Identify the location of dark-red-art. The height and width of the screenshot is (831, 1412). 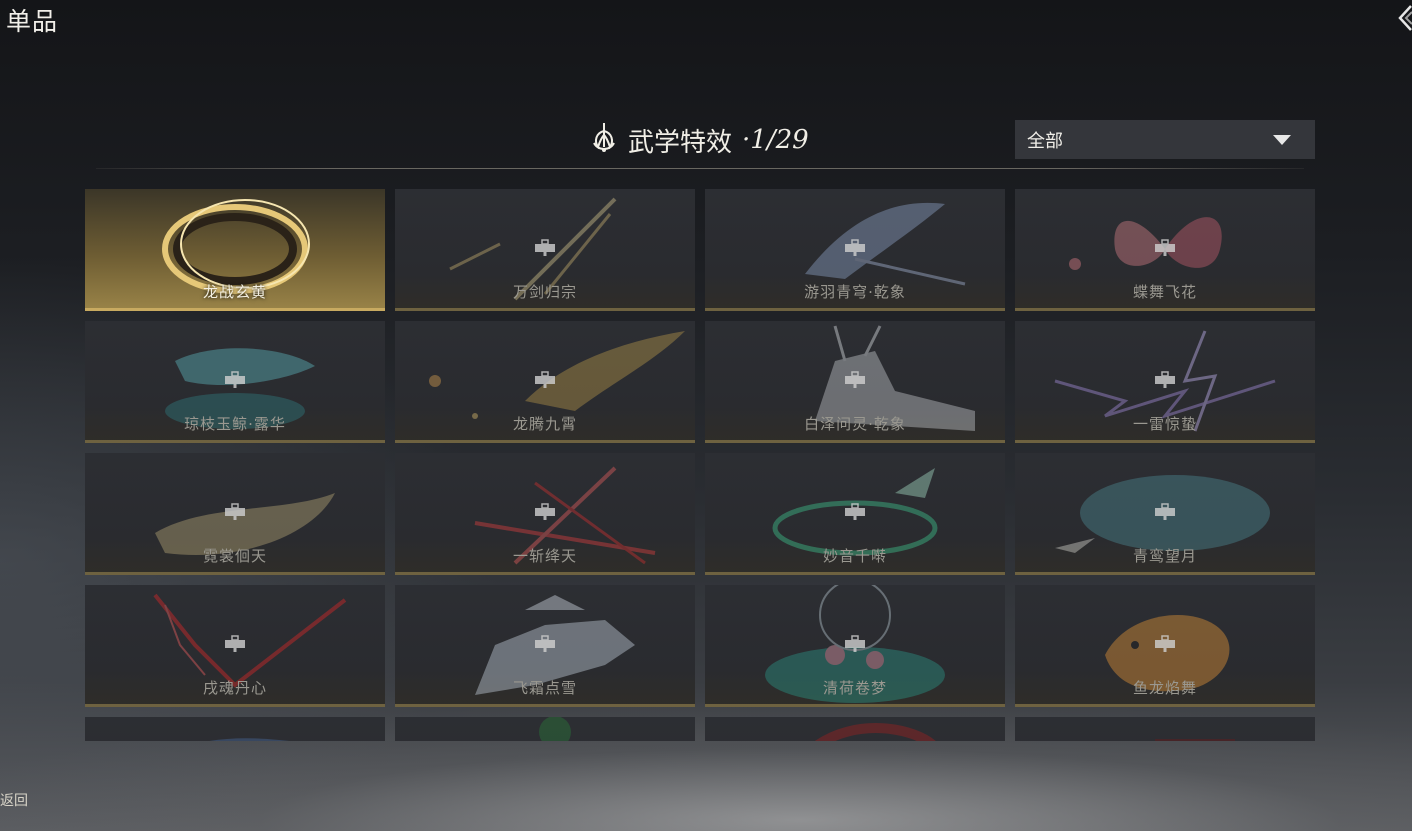
(1195, 740).